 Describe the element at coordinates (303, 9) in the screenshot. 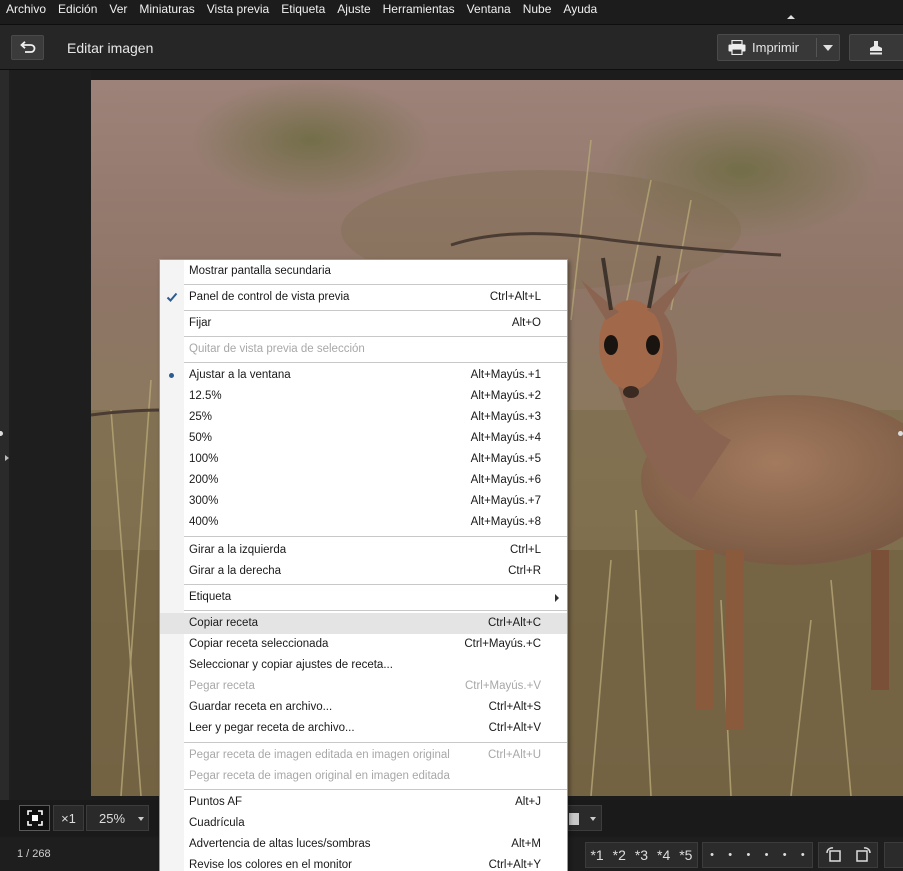

I see `menu-etiqueta: Etiqueta` at that location.